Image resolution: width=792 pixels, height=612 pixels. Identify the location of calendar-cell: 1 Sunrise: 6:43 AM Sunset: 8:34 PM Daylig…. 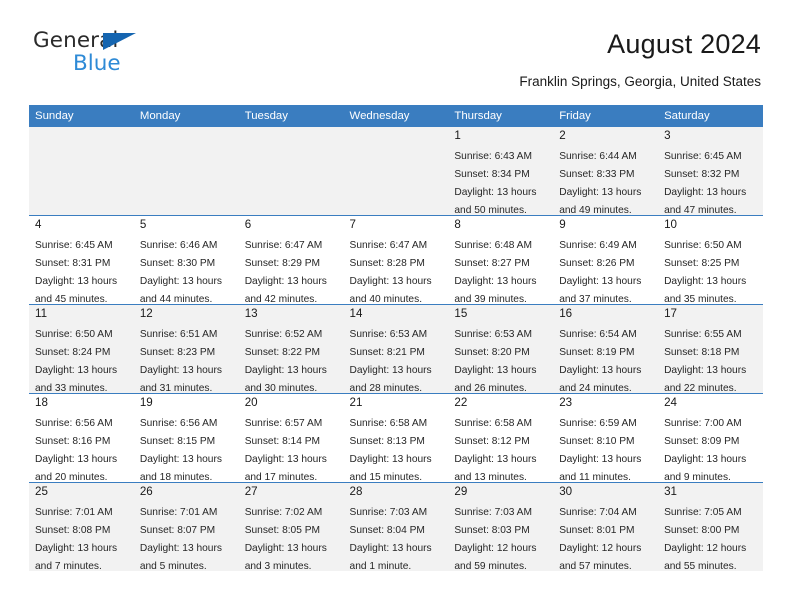
(501, 171).